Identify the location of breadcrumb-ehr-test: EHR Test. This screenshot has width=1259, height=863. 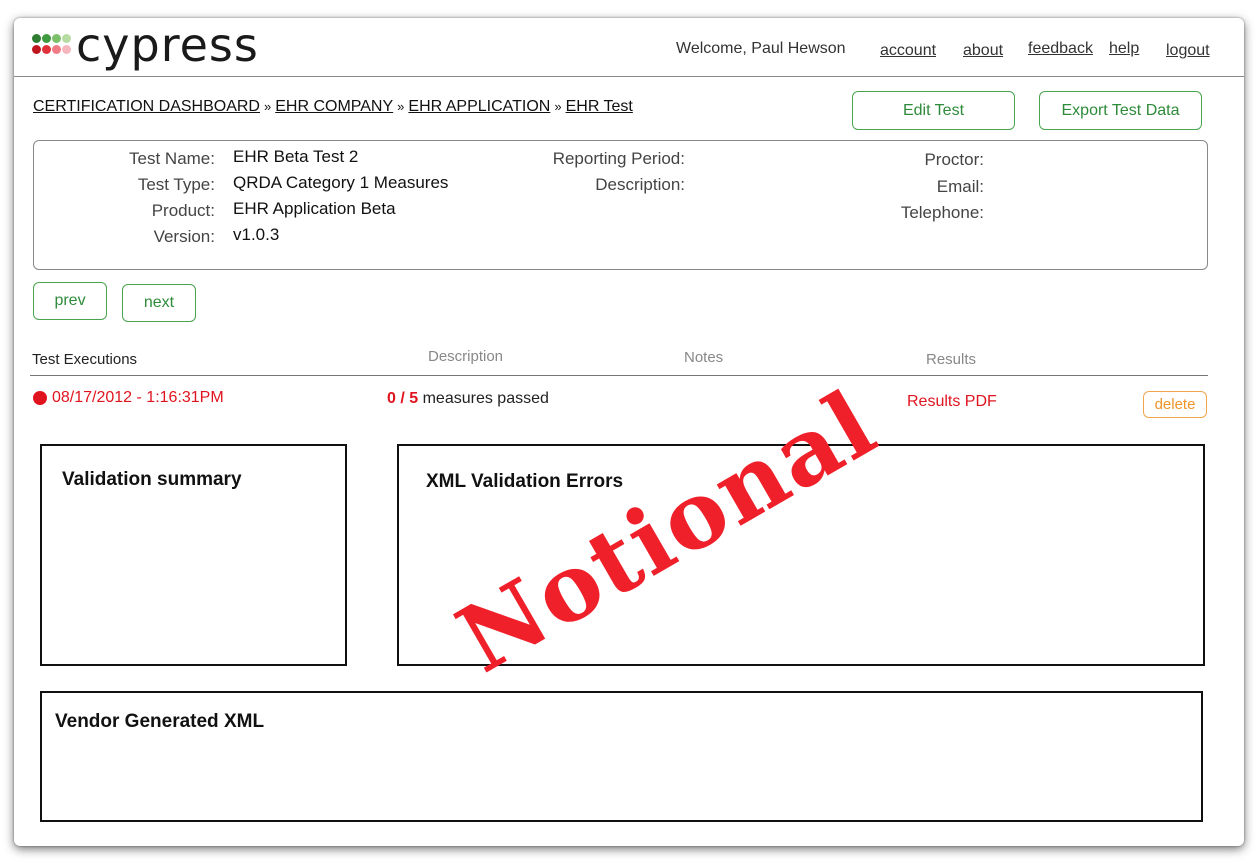
(599, 106).